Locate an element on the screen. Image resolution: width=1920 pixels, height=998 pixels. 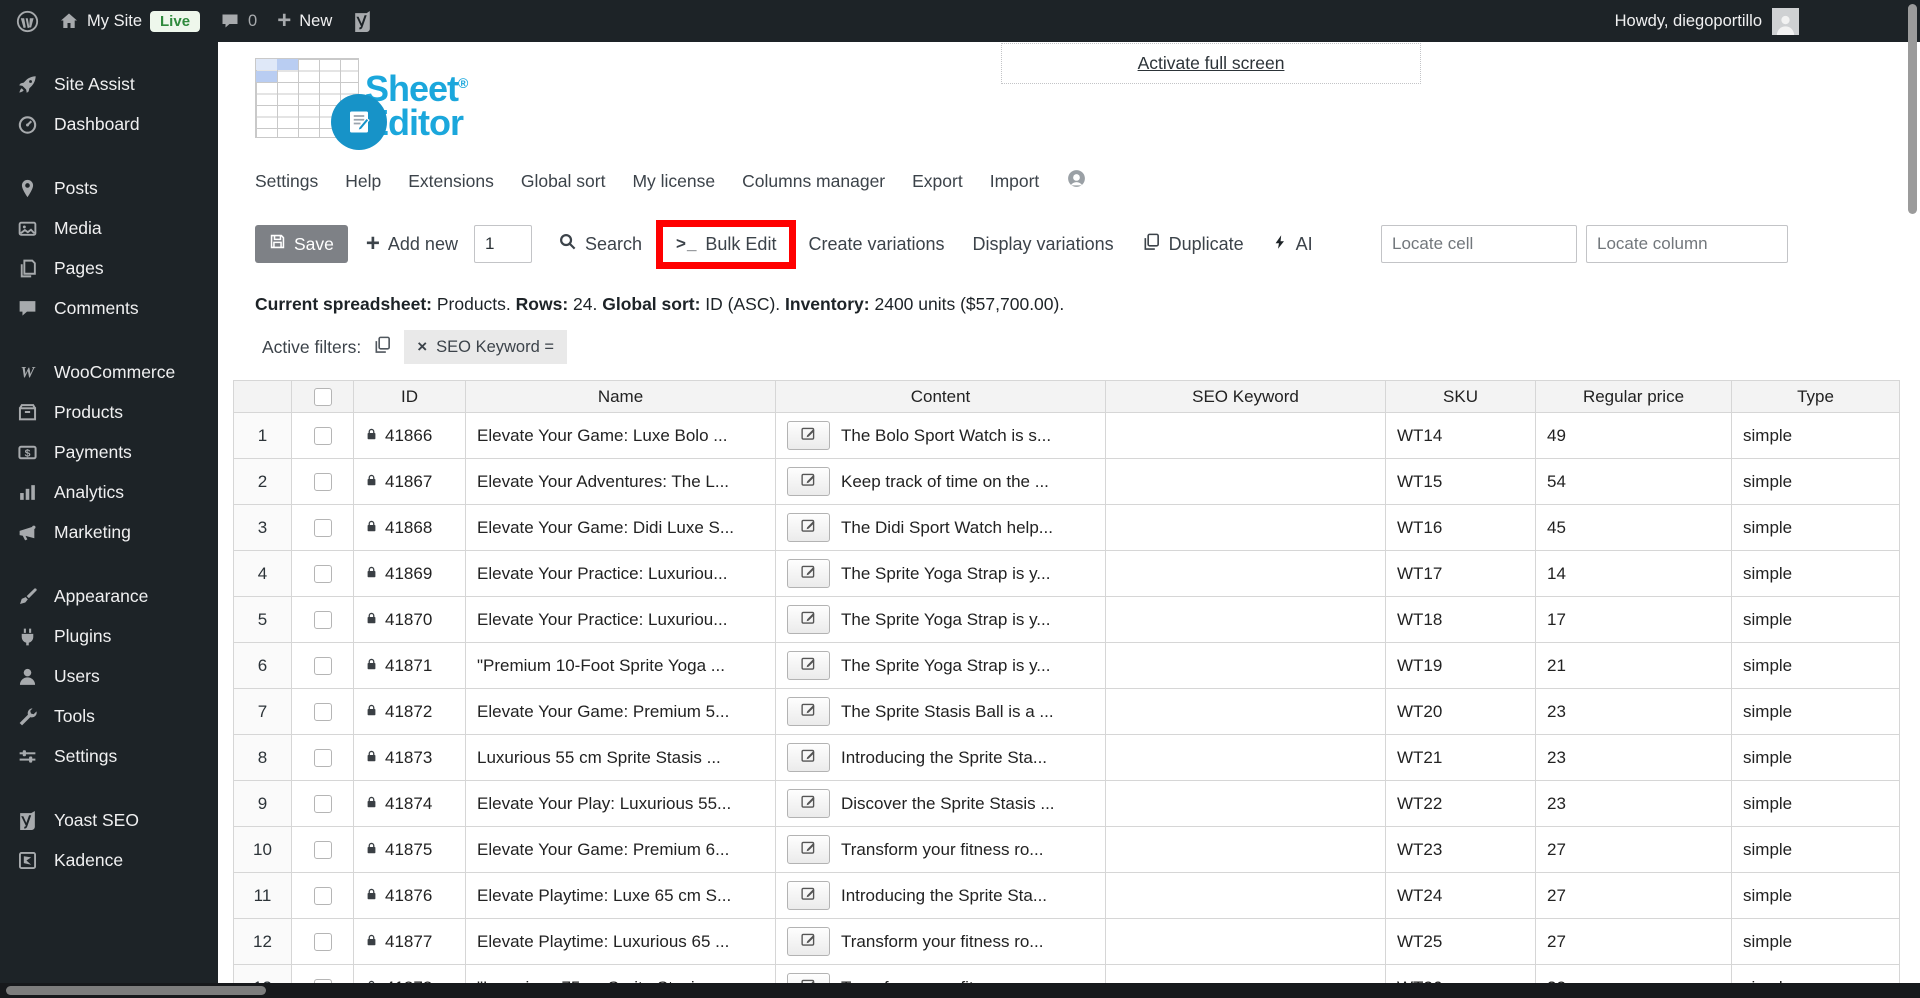
sidebar-item-products: Products is located at coordinates (109, 412).